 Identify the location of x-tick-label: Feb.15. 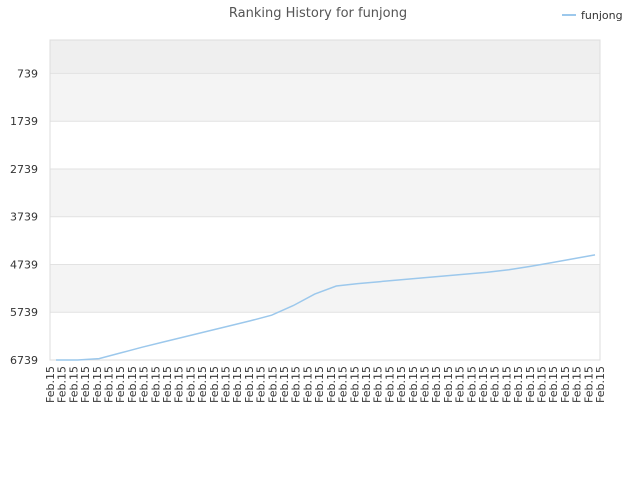
(600, 384).